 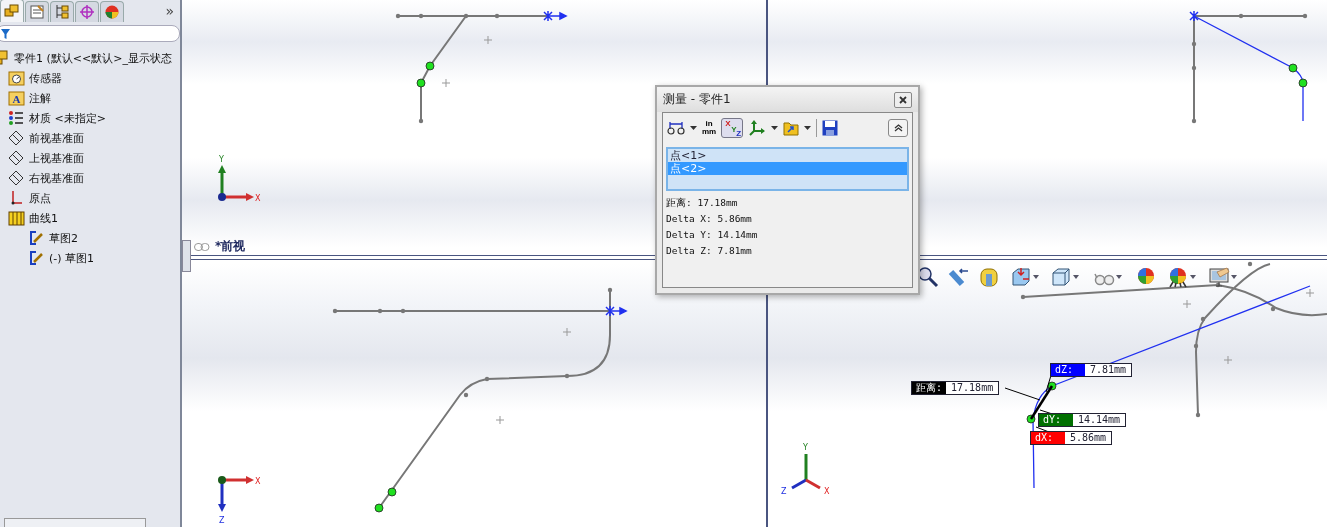 I want to click on material-icon, so click(x=16, y=118).